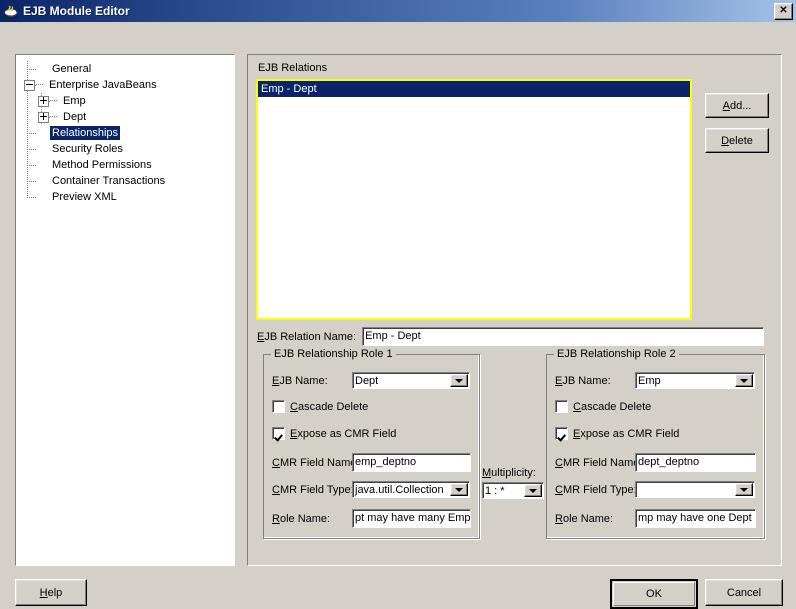 The image size is (796, 609). I want to click on role2-cmr-type-label: CMR Field Type:, so click(596, 489).